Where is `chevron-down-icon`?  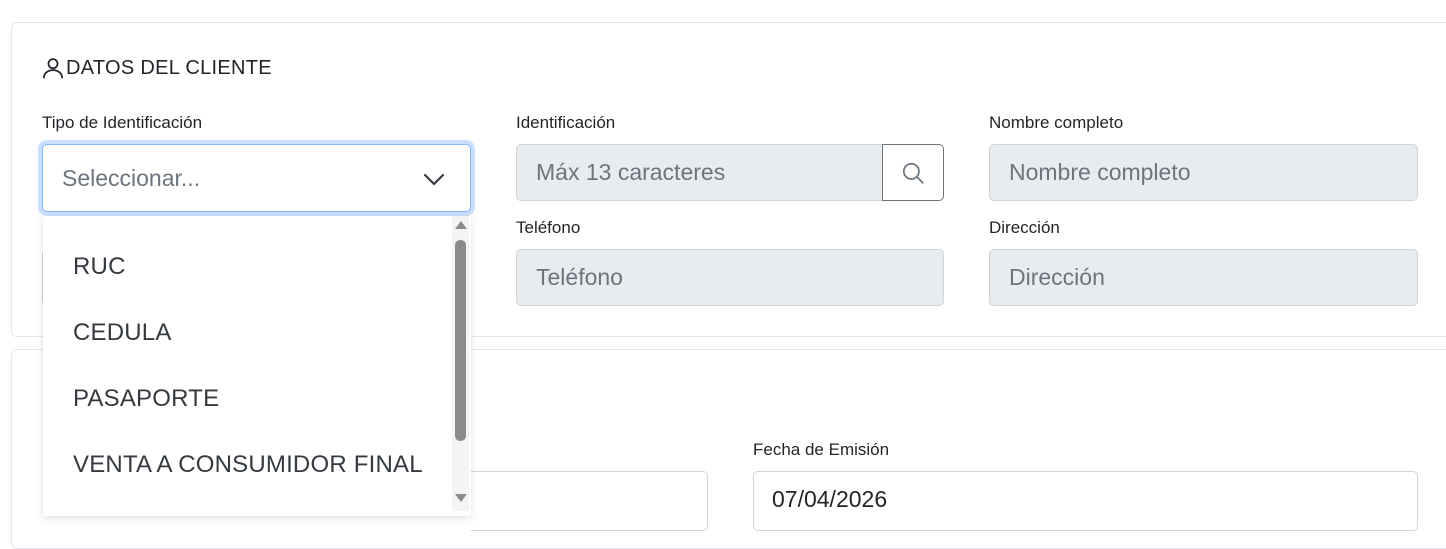 chevron-down-icon is located at coordinates (434, 179).